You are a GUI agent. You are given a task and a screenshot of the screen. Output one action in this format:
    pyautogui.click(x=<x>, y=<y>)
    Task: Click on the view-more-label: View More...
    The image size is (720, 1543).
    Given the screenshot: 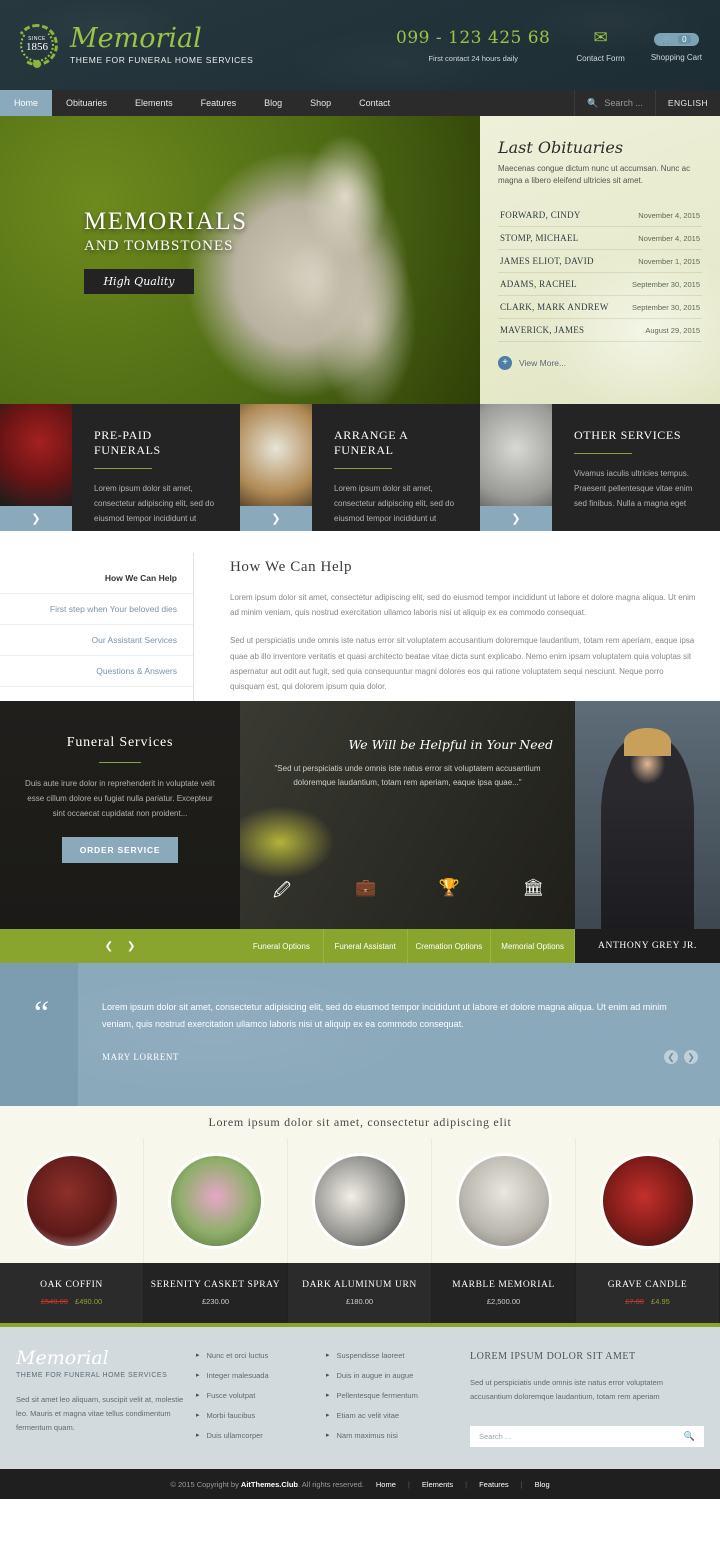 What is the action you would take?
    pyautogui.click(x=543, y=362)
    